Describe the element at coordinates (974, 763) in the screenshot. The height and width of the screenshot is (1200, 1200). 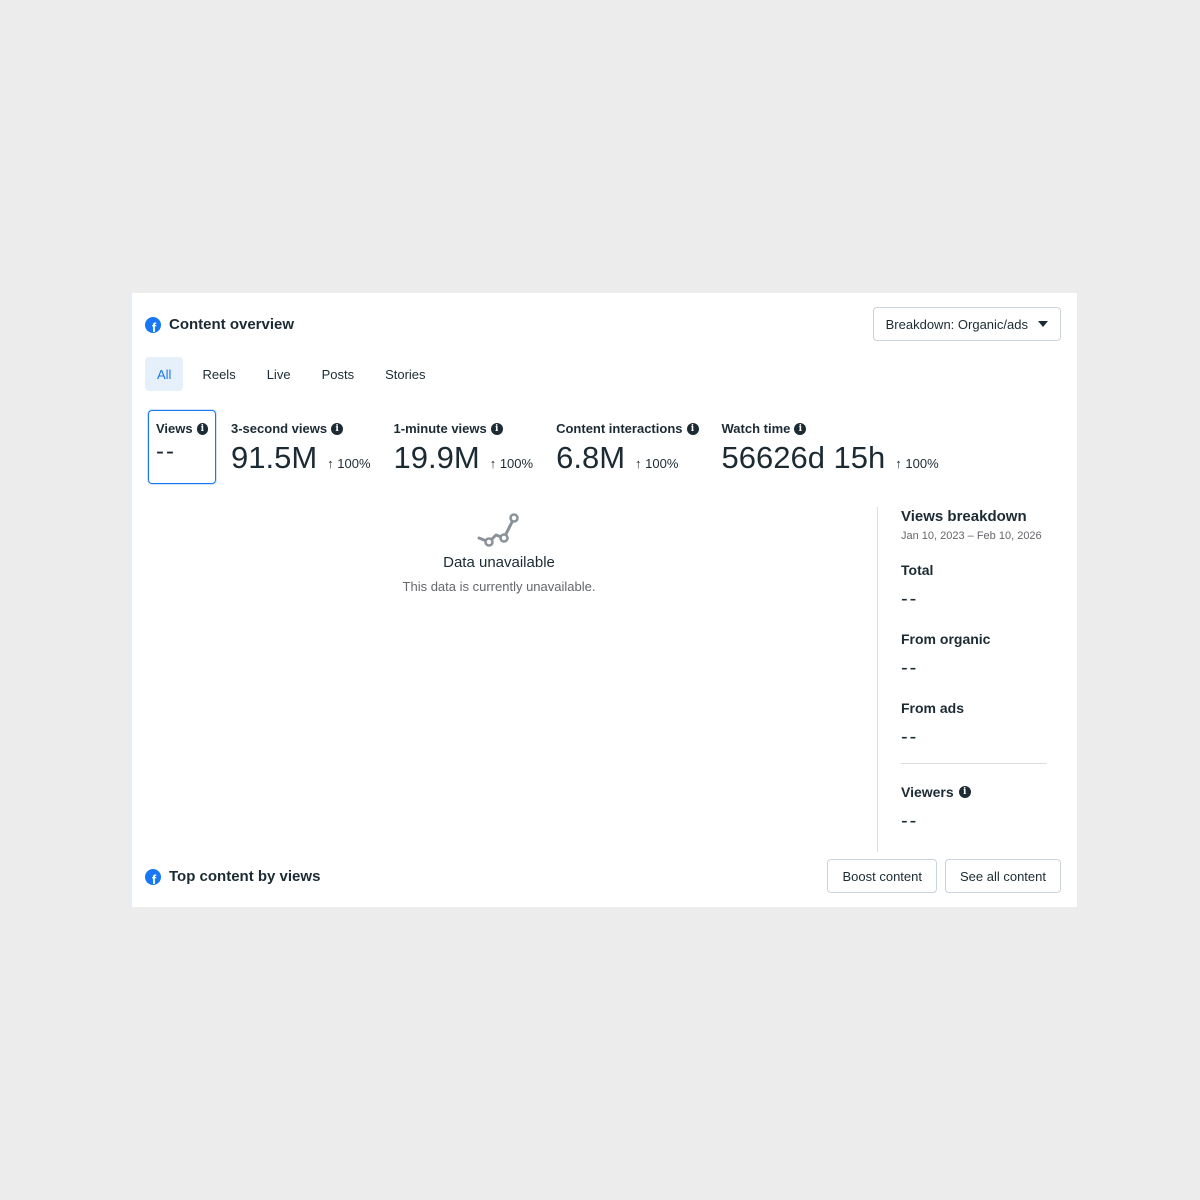
I see `divider` at that location.